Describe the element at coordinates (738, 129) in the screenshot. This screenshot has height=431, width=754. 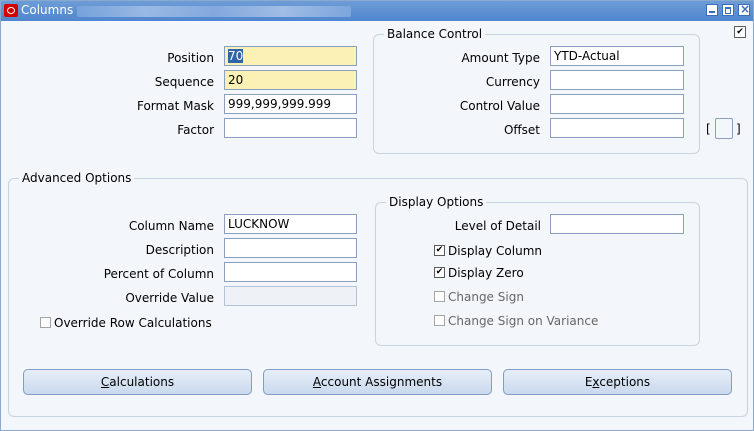
I see `bracket-right: ]` at that location.